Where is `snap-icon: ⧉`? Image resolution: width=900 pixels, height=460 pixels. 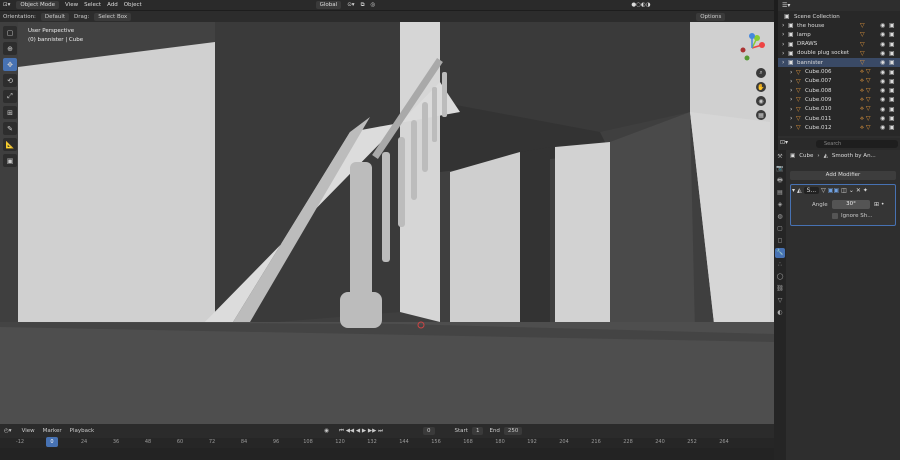
snap-icon: ⧉ is located at coordinates (363, 5).